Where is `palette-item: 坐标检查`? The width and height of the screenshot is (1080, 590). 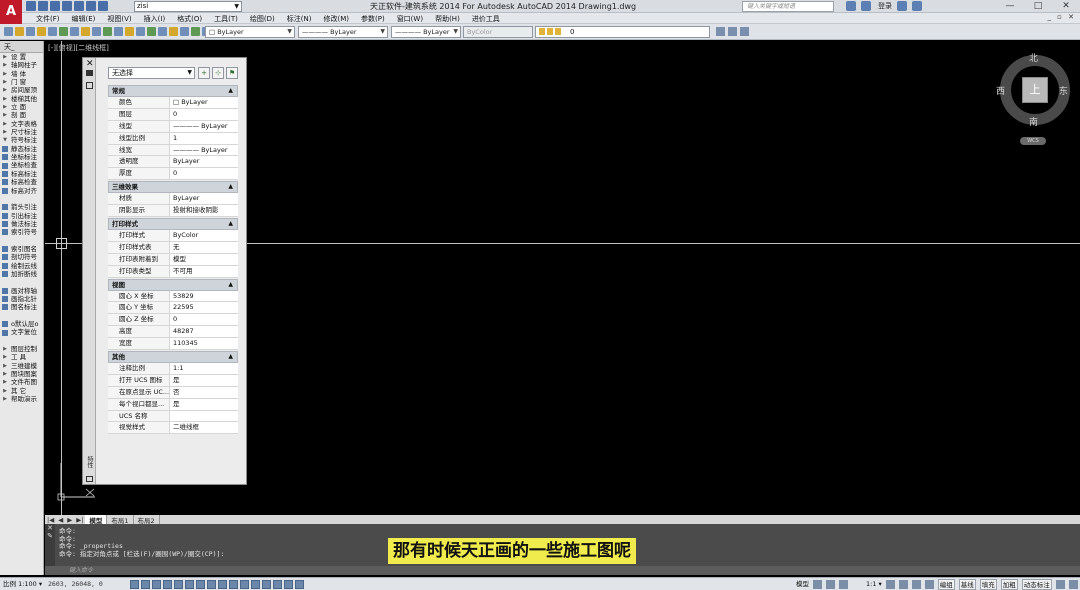 palette-item: 坐标检查 is located at coordinates (21, 165).